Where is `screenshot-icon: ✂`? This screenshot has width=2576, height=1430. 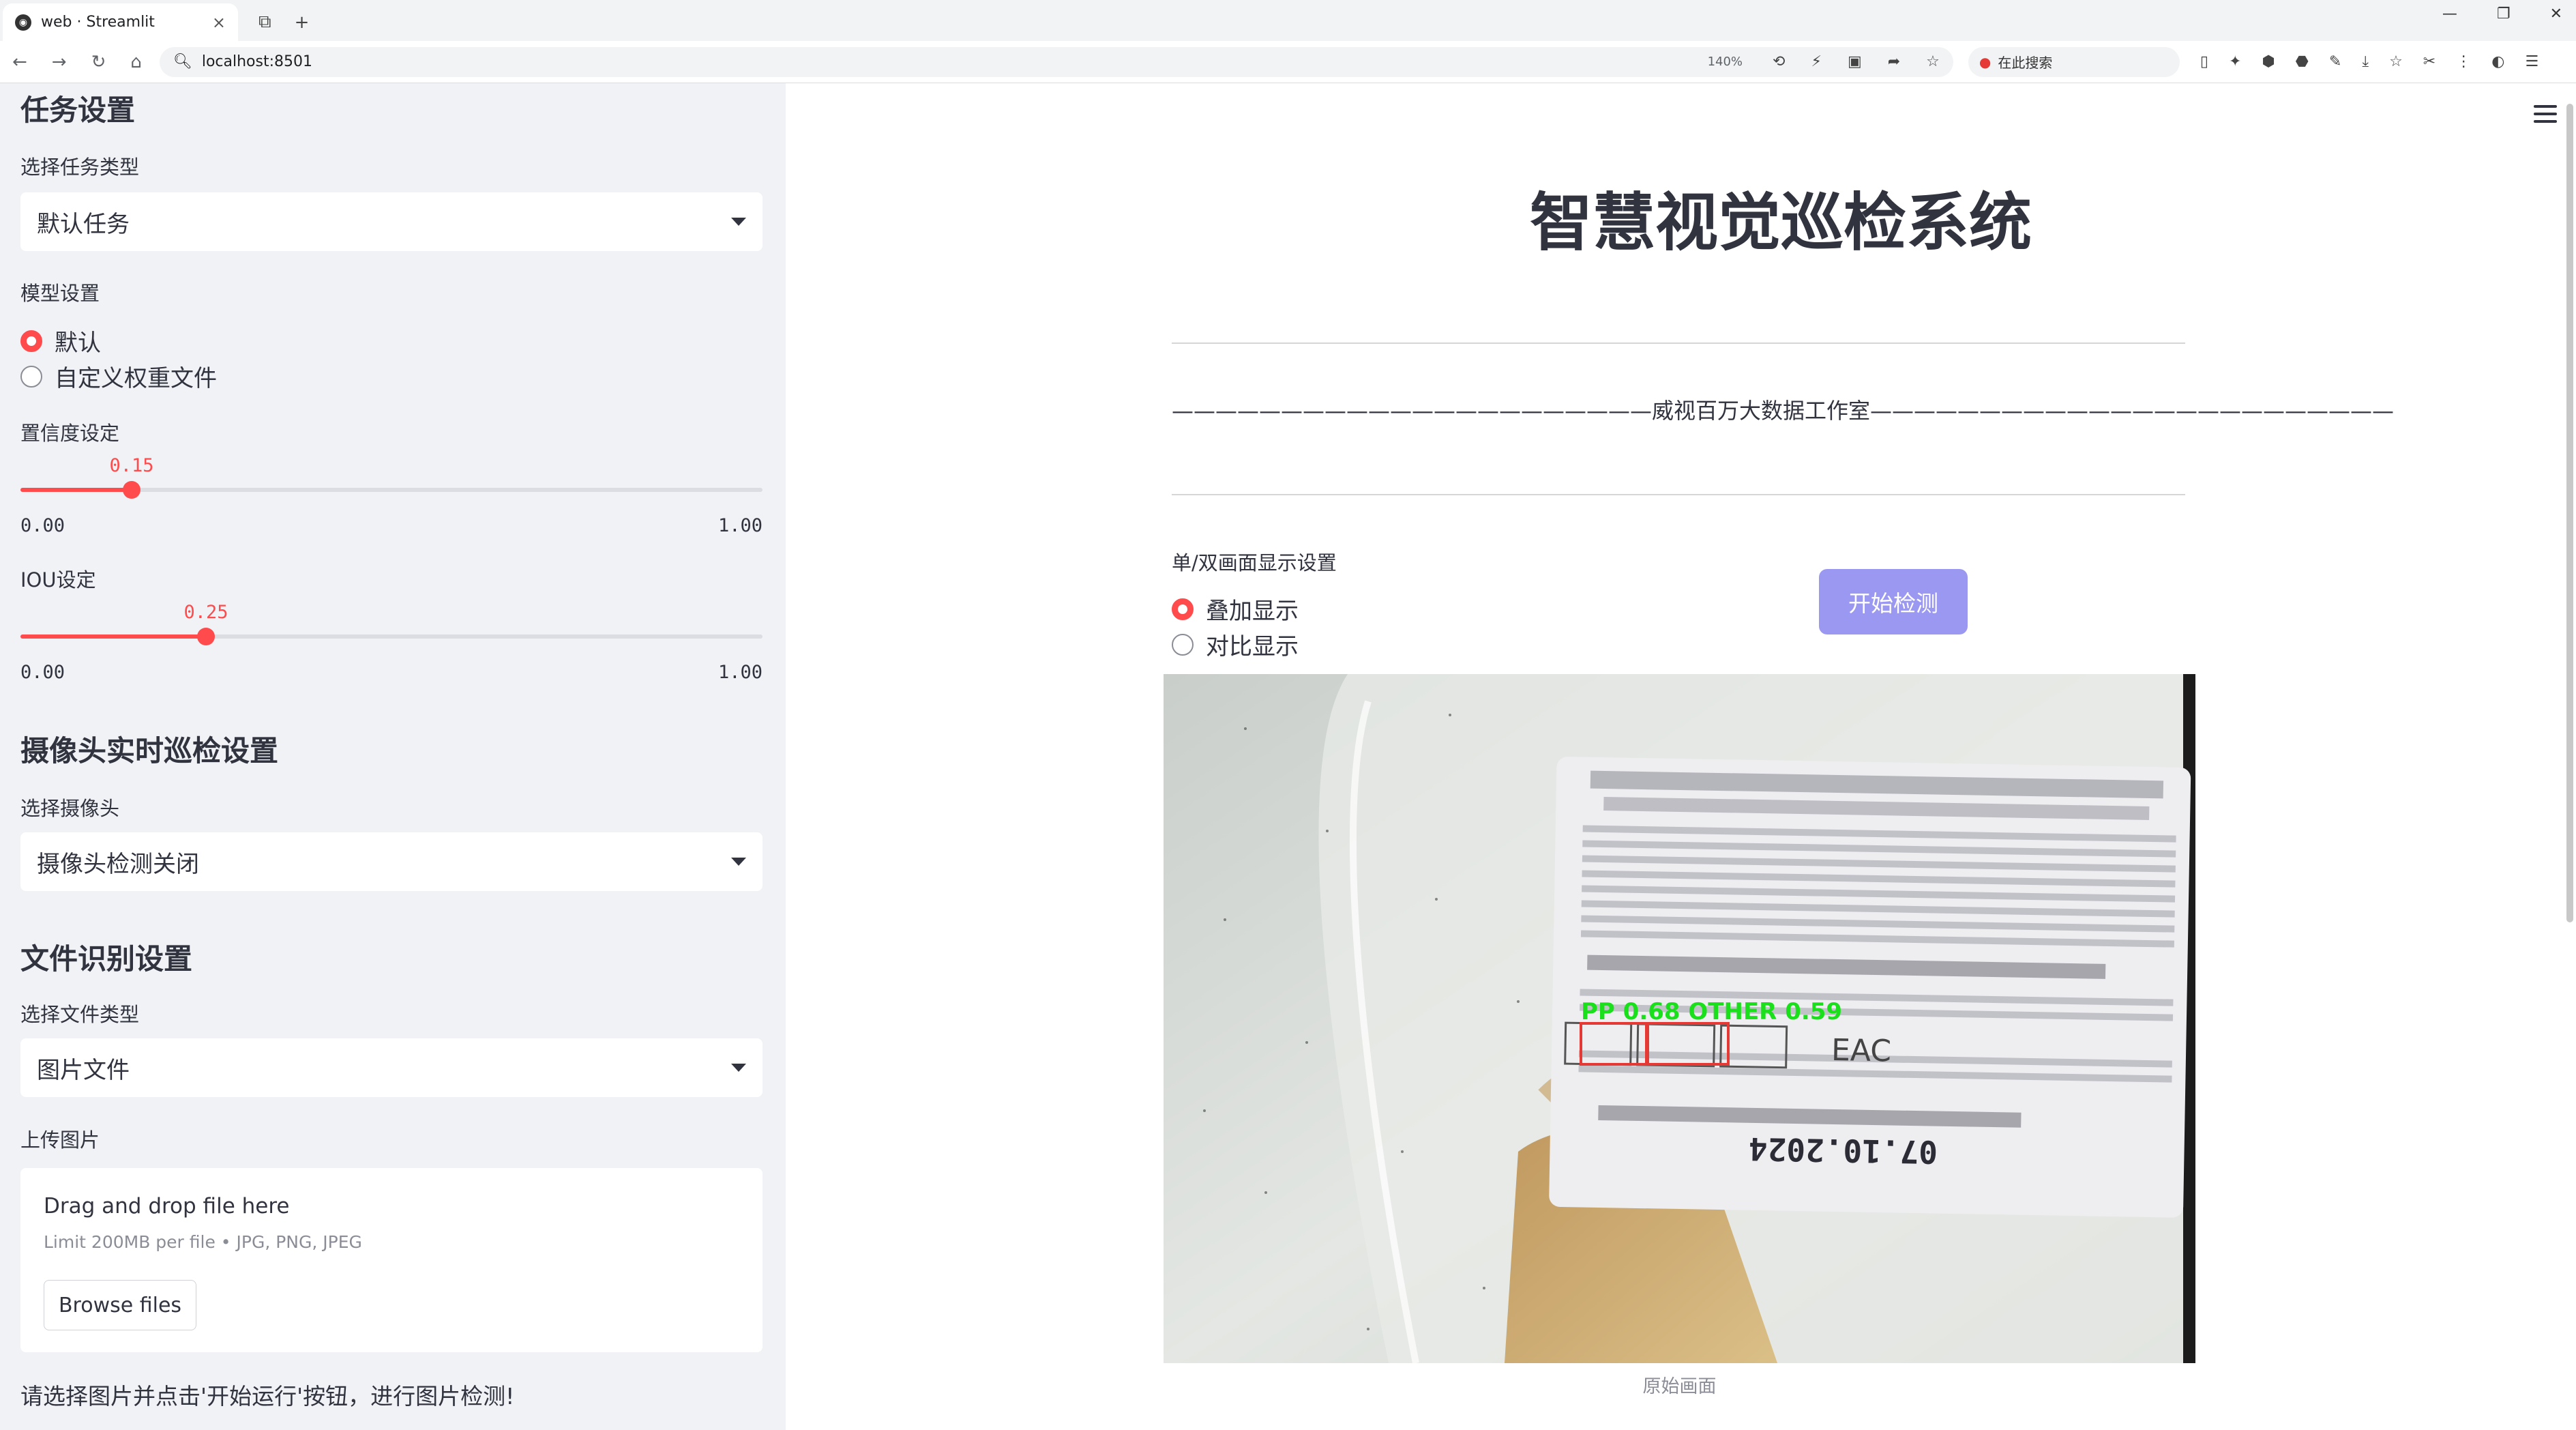
screenshot-icon: ✂ is located at coordinates (2429, 62).